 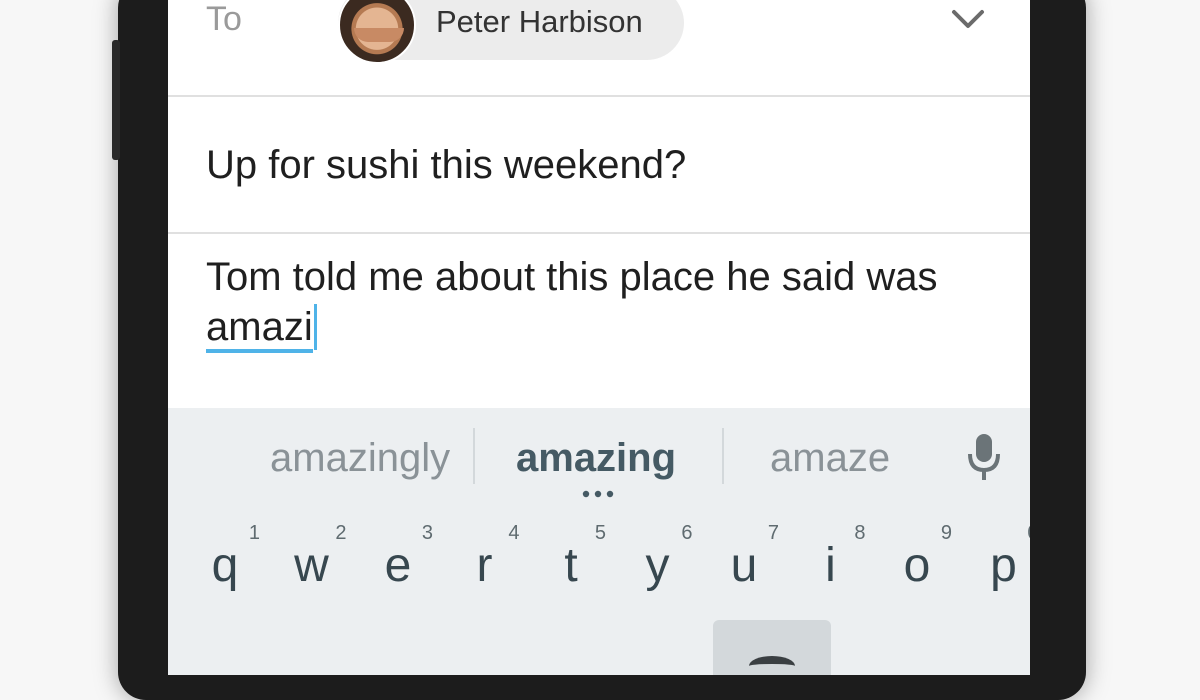 What do you see at coordinates (598, 494) in the screenshot?
I see `more-dots-icon` at bounding box center [598, 494].